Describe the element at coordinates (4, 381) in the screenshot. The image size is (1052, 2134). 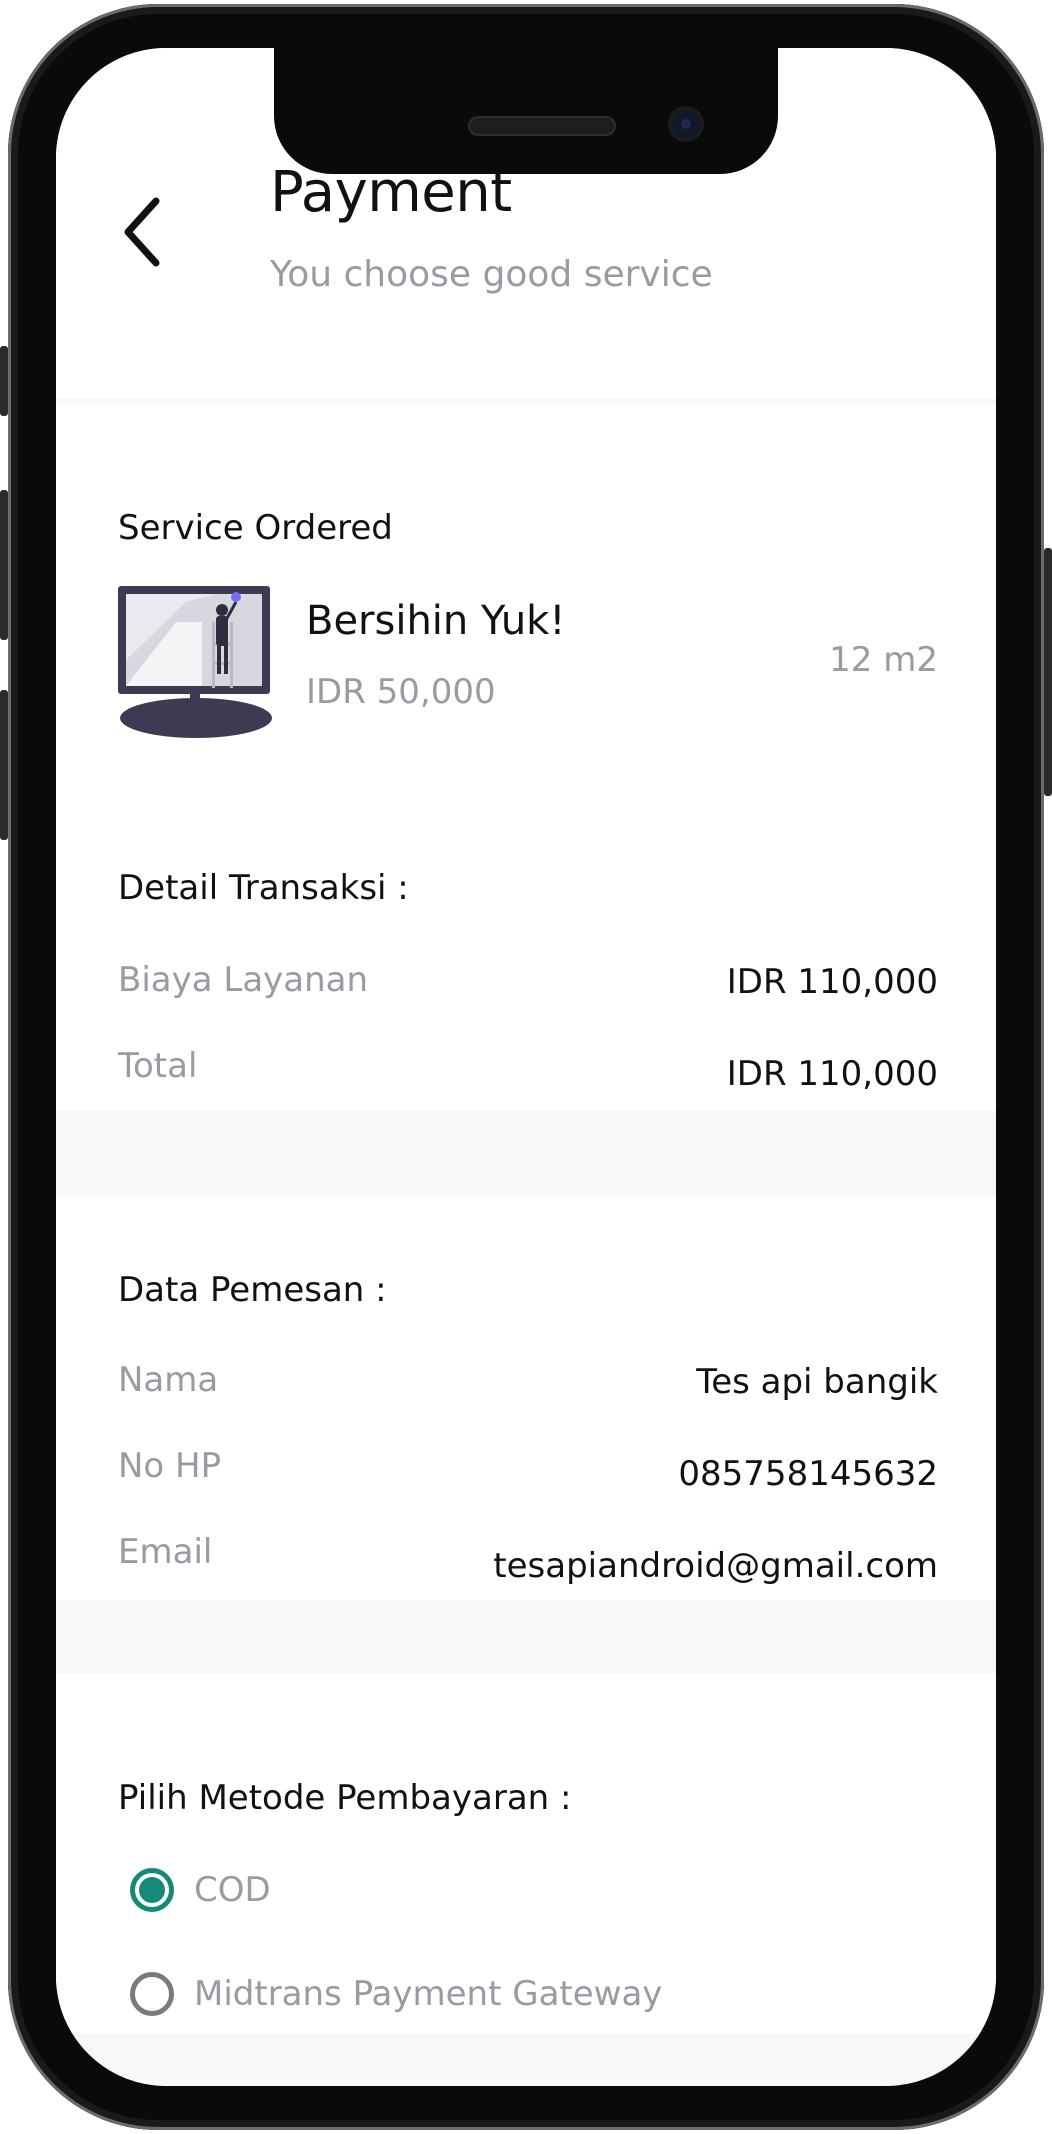
I see `mute-switch` at that location.